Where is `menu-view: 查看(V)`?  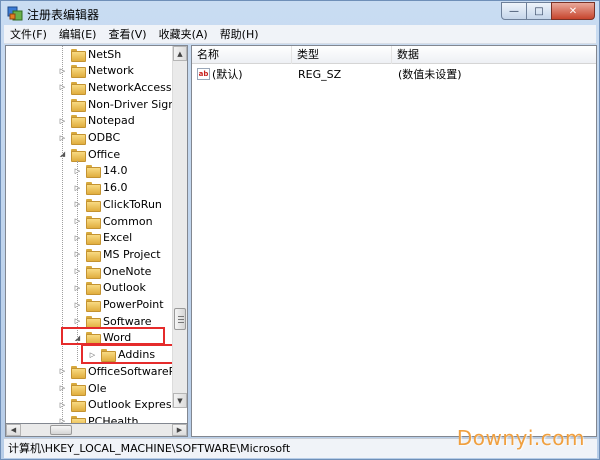 menu-view: 查看(V) is located at coordinates (127, 34).